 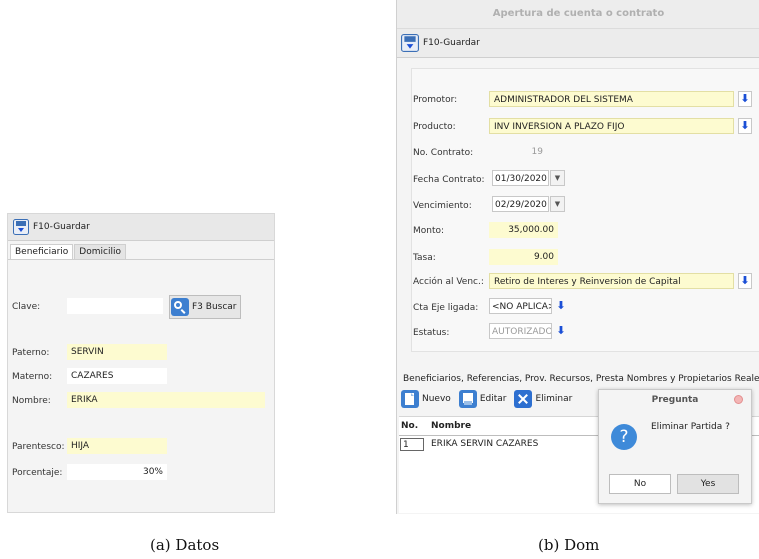 I want to click on caption-dom: (b) Dom, so click(x=569, y=545).